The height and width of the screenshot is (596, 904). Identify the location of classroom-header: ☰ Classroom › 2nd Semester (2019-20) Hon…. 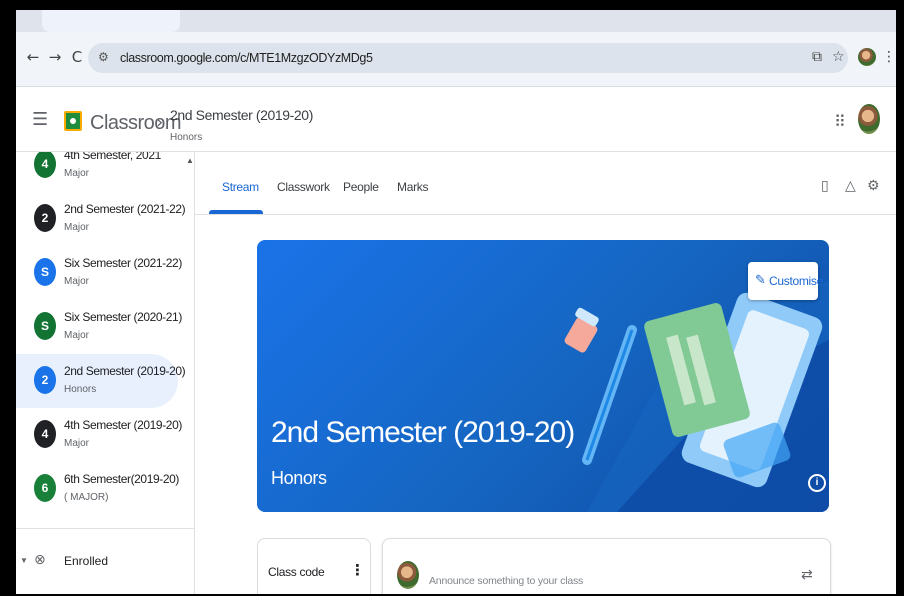
(456, 119).